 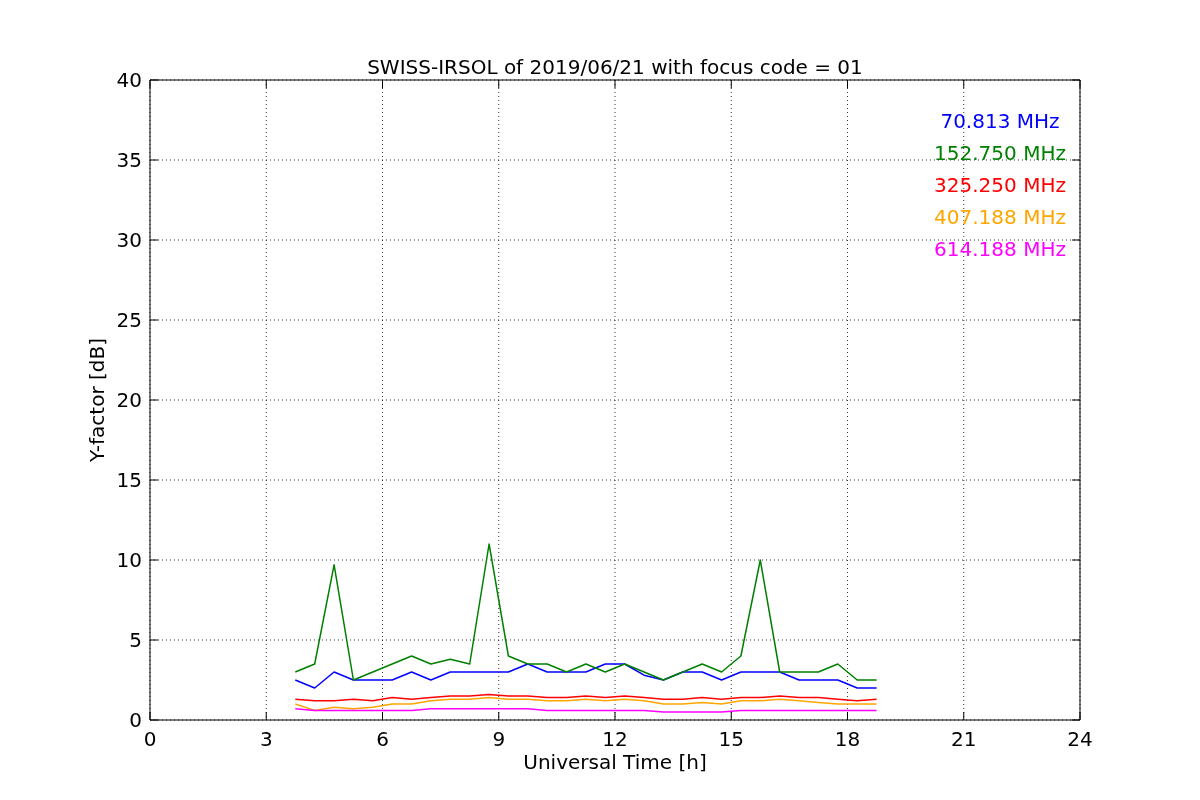 I want to click on y-tick-label: 0, so click(x=135, y=720).